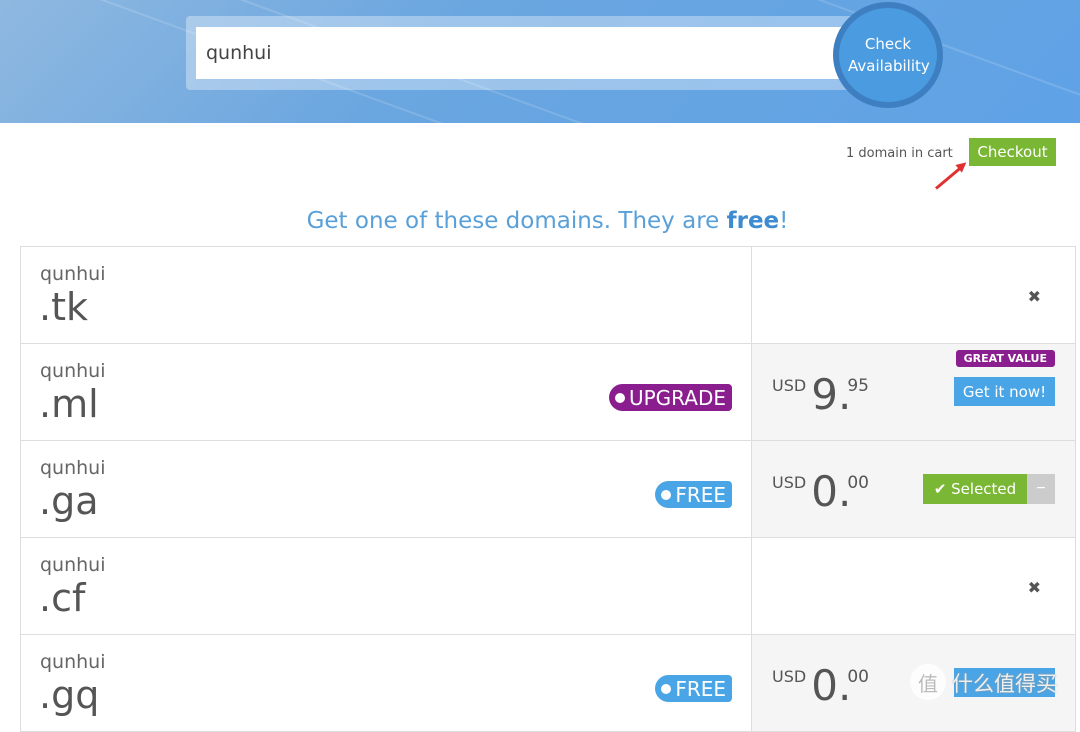 This screenshot has height=732, width=1080. What do you see at coordinates (820, 394) in the screenshot?
I see `price: USD 9.95` at bounding box center [820, 394].